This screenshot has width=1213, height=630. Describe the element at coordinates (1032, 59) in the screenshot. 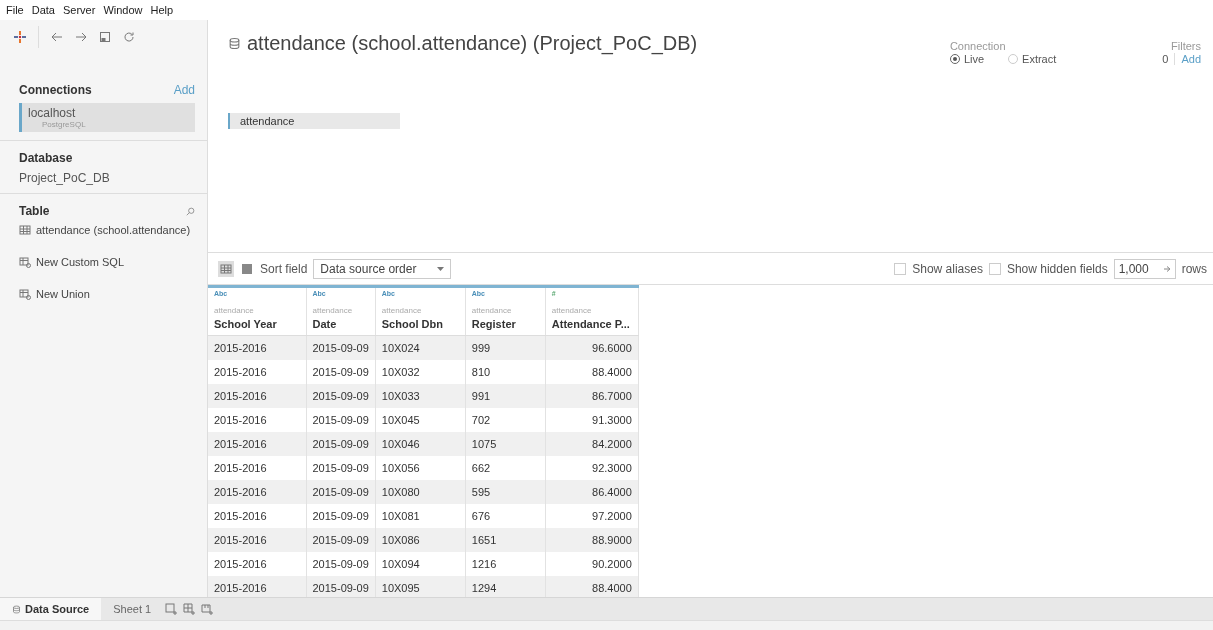

I see `radio-option: Extract` at that location.